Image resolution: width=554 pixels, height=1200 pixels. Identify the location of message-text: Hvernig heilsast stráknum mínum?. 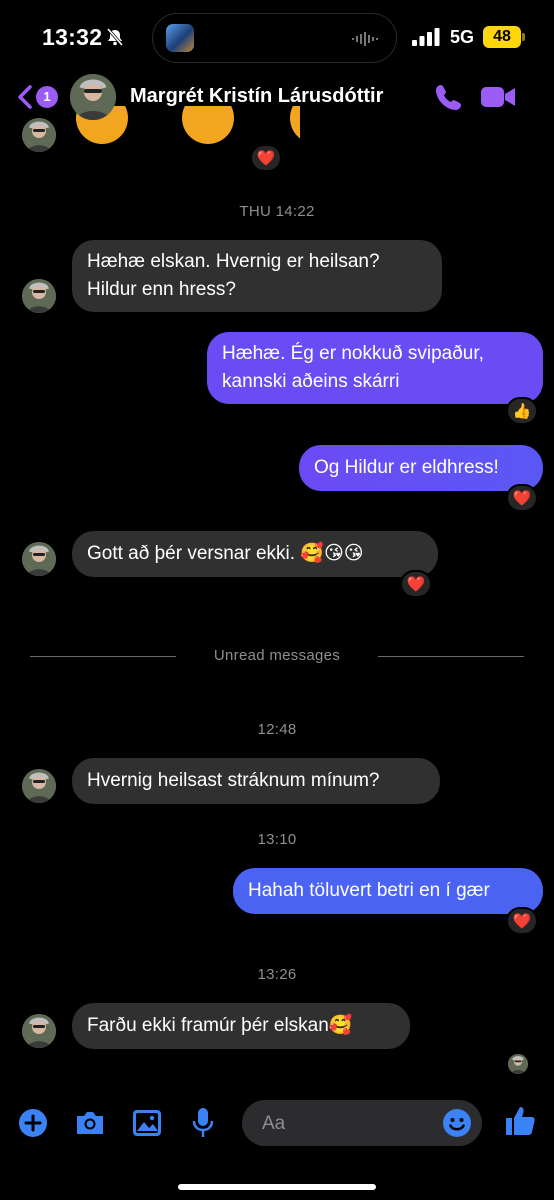
(233, 780).